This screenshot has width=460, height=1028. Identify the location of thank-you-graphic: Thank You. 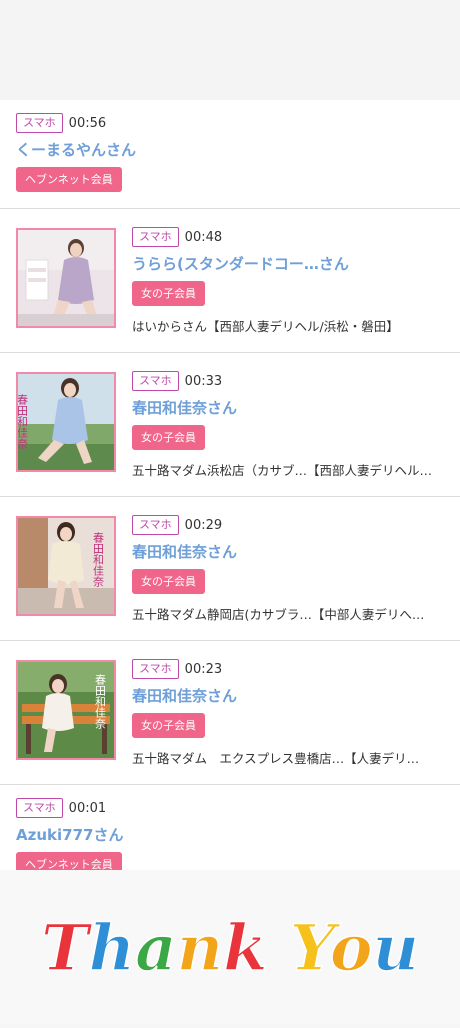
(230, 948).